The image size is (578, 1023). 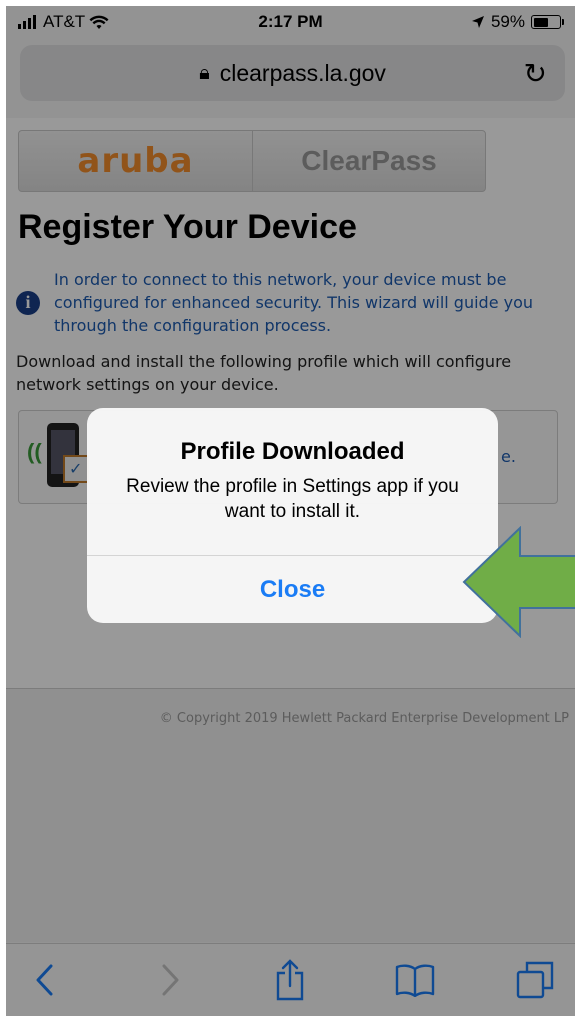 What do you see at coordinates (518, 582) in the screenshot?
I see `annotation-arrow-icon` at bounding box center [518, 582].